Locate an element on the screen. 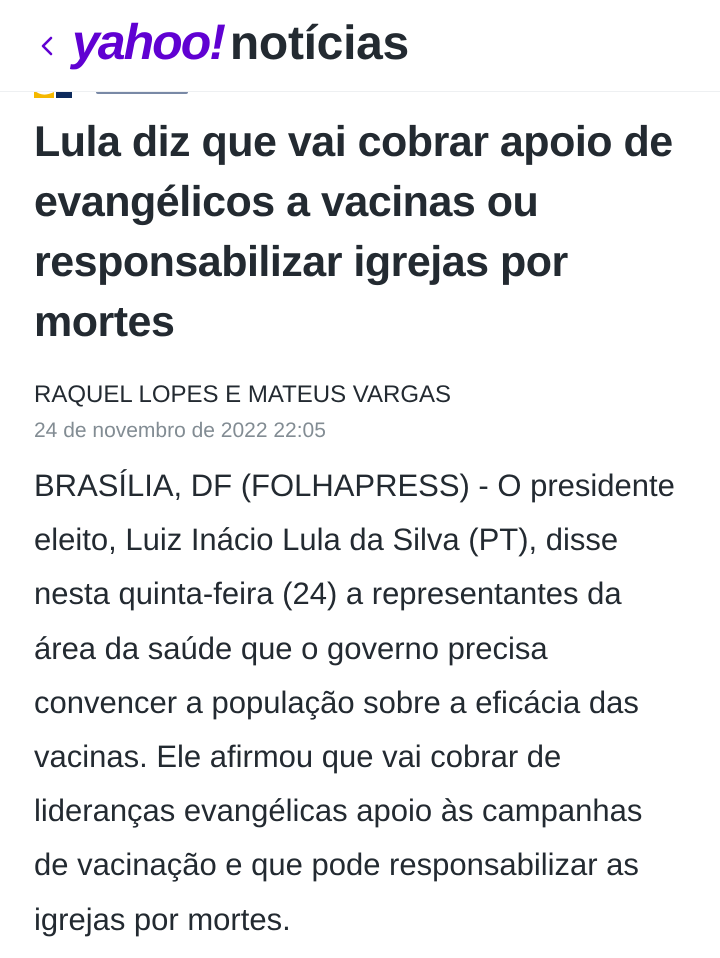 This screenshot has width=720, height=958. publisher-logo-icon is located at coordinates (54, 94).